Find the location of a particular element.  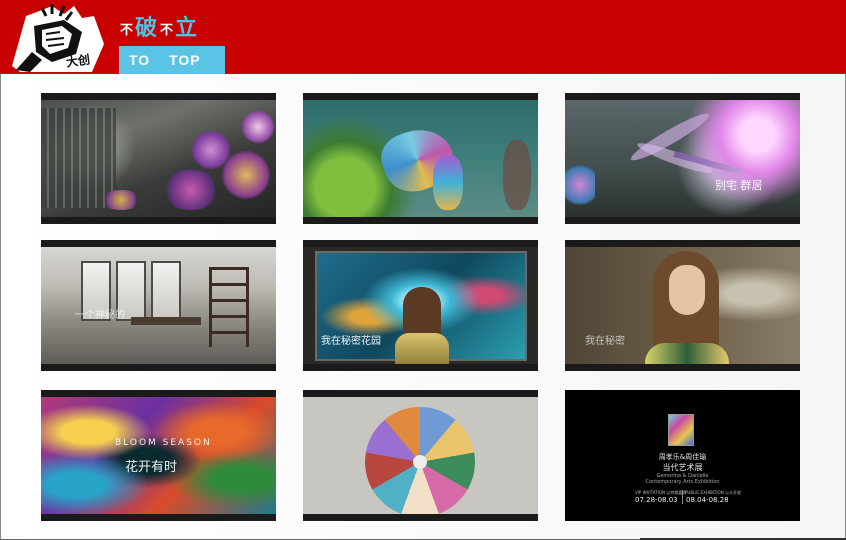

video-thumbnail-dragonfly: 别宅 群居 is located at coordinates (682, 158).